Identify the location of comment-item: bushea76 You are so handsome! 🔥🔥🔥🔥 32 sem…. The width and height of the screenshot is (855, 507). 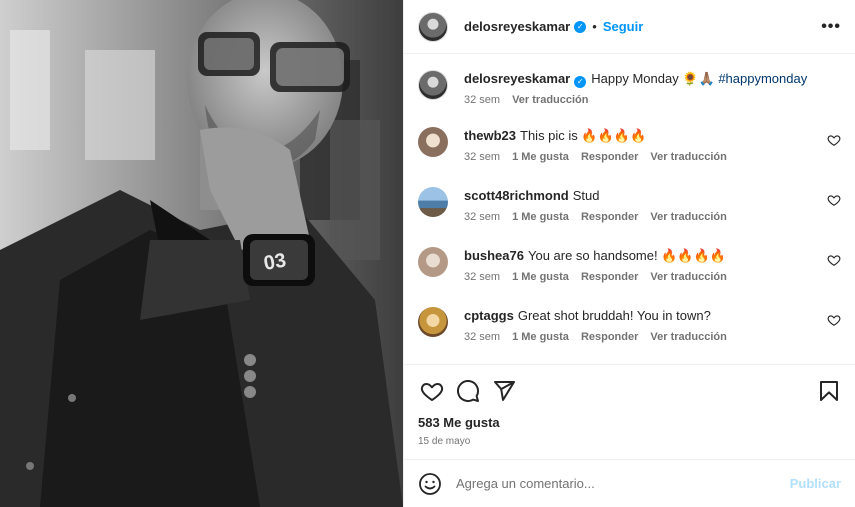
(629, 265).